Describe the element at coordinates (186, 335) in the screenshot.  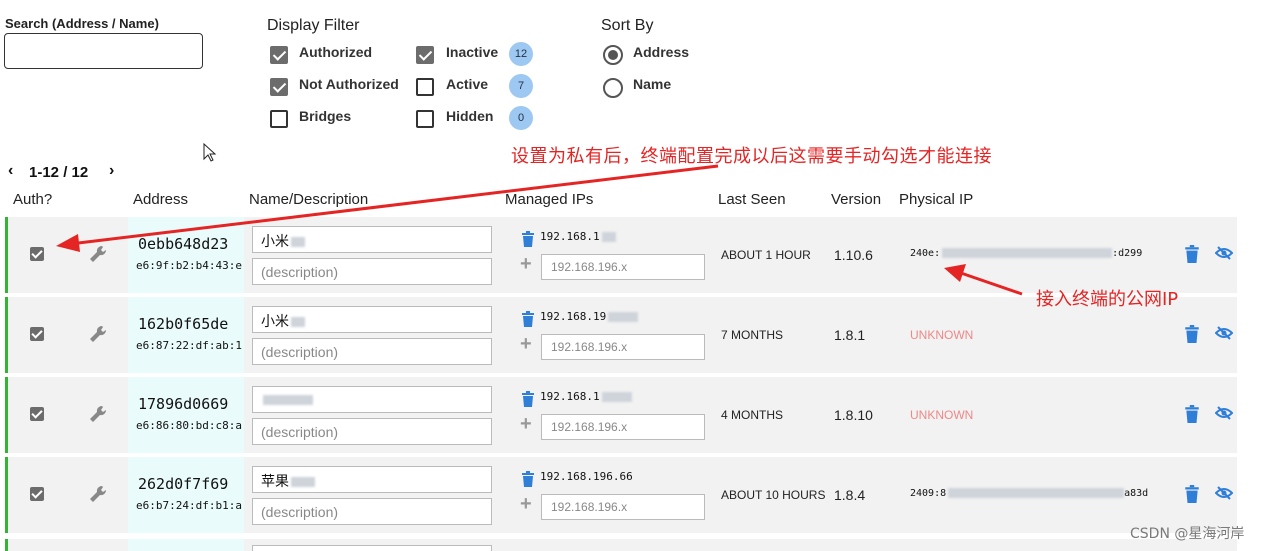
I see `address-cell: 162b0f65de e6:87:22:df:ab:1` at that location.